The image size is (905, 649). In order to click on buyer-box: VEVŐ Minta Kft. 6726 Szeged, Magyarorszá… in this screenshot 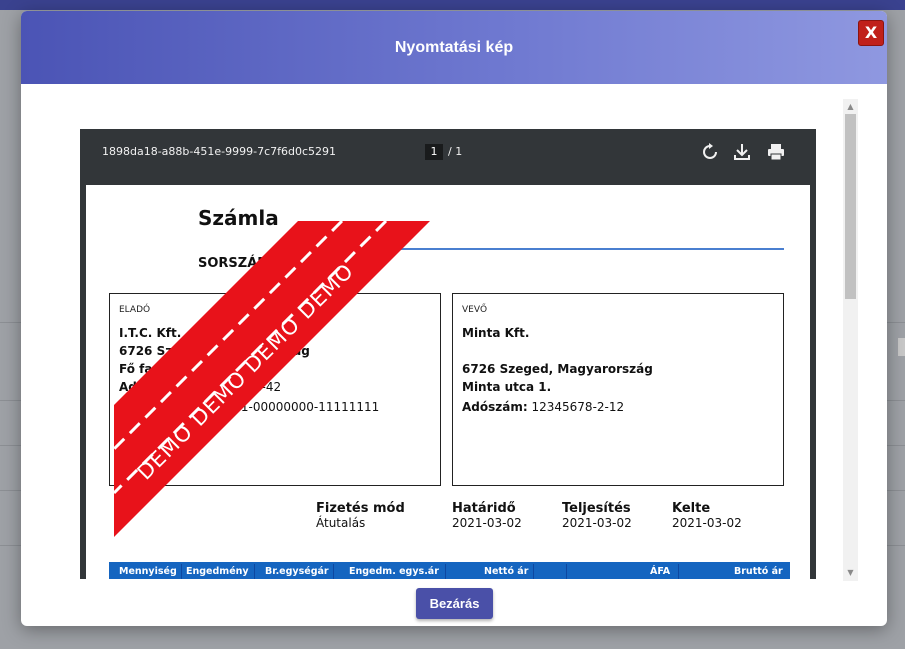, I will do `click(618, 389)`.